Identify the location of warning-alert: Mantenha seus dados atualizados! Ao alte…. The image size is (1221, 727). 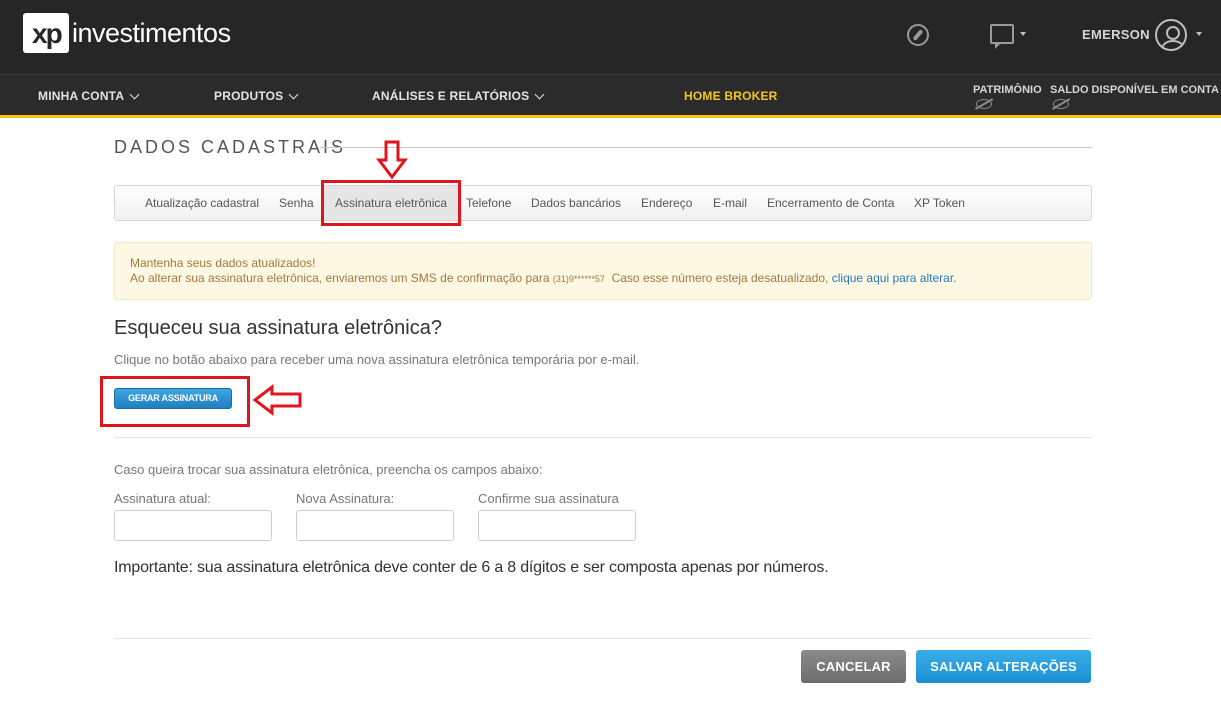
(603, 271).